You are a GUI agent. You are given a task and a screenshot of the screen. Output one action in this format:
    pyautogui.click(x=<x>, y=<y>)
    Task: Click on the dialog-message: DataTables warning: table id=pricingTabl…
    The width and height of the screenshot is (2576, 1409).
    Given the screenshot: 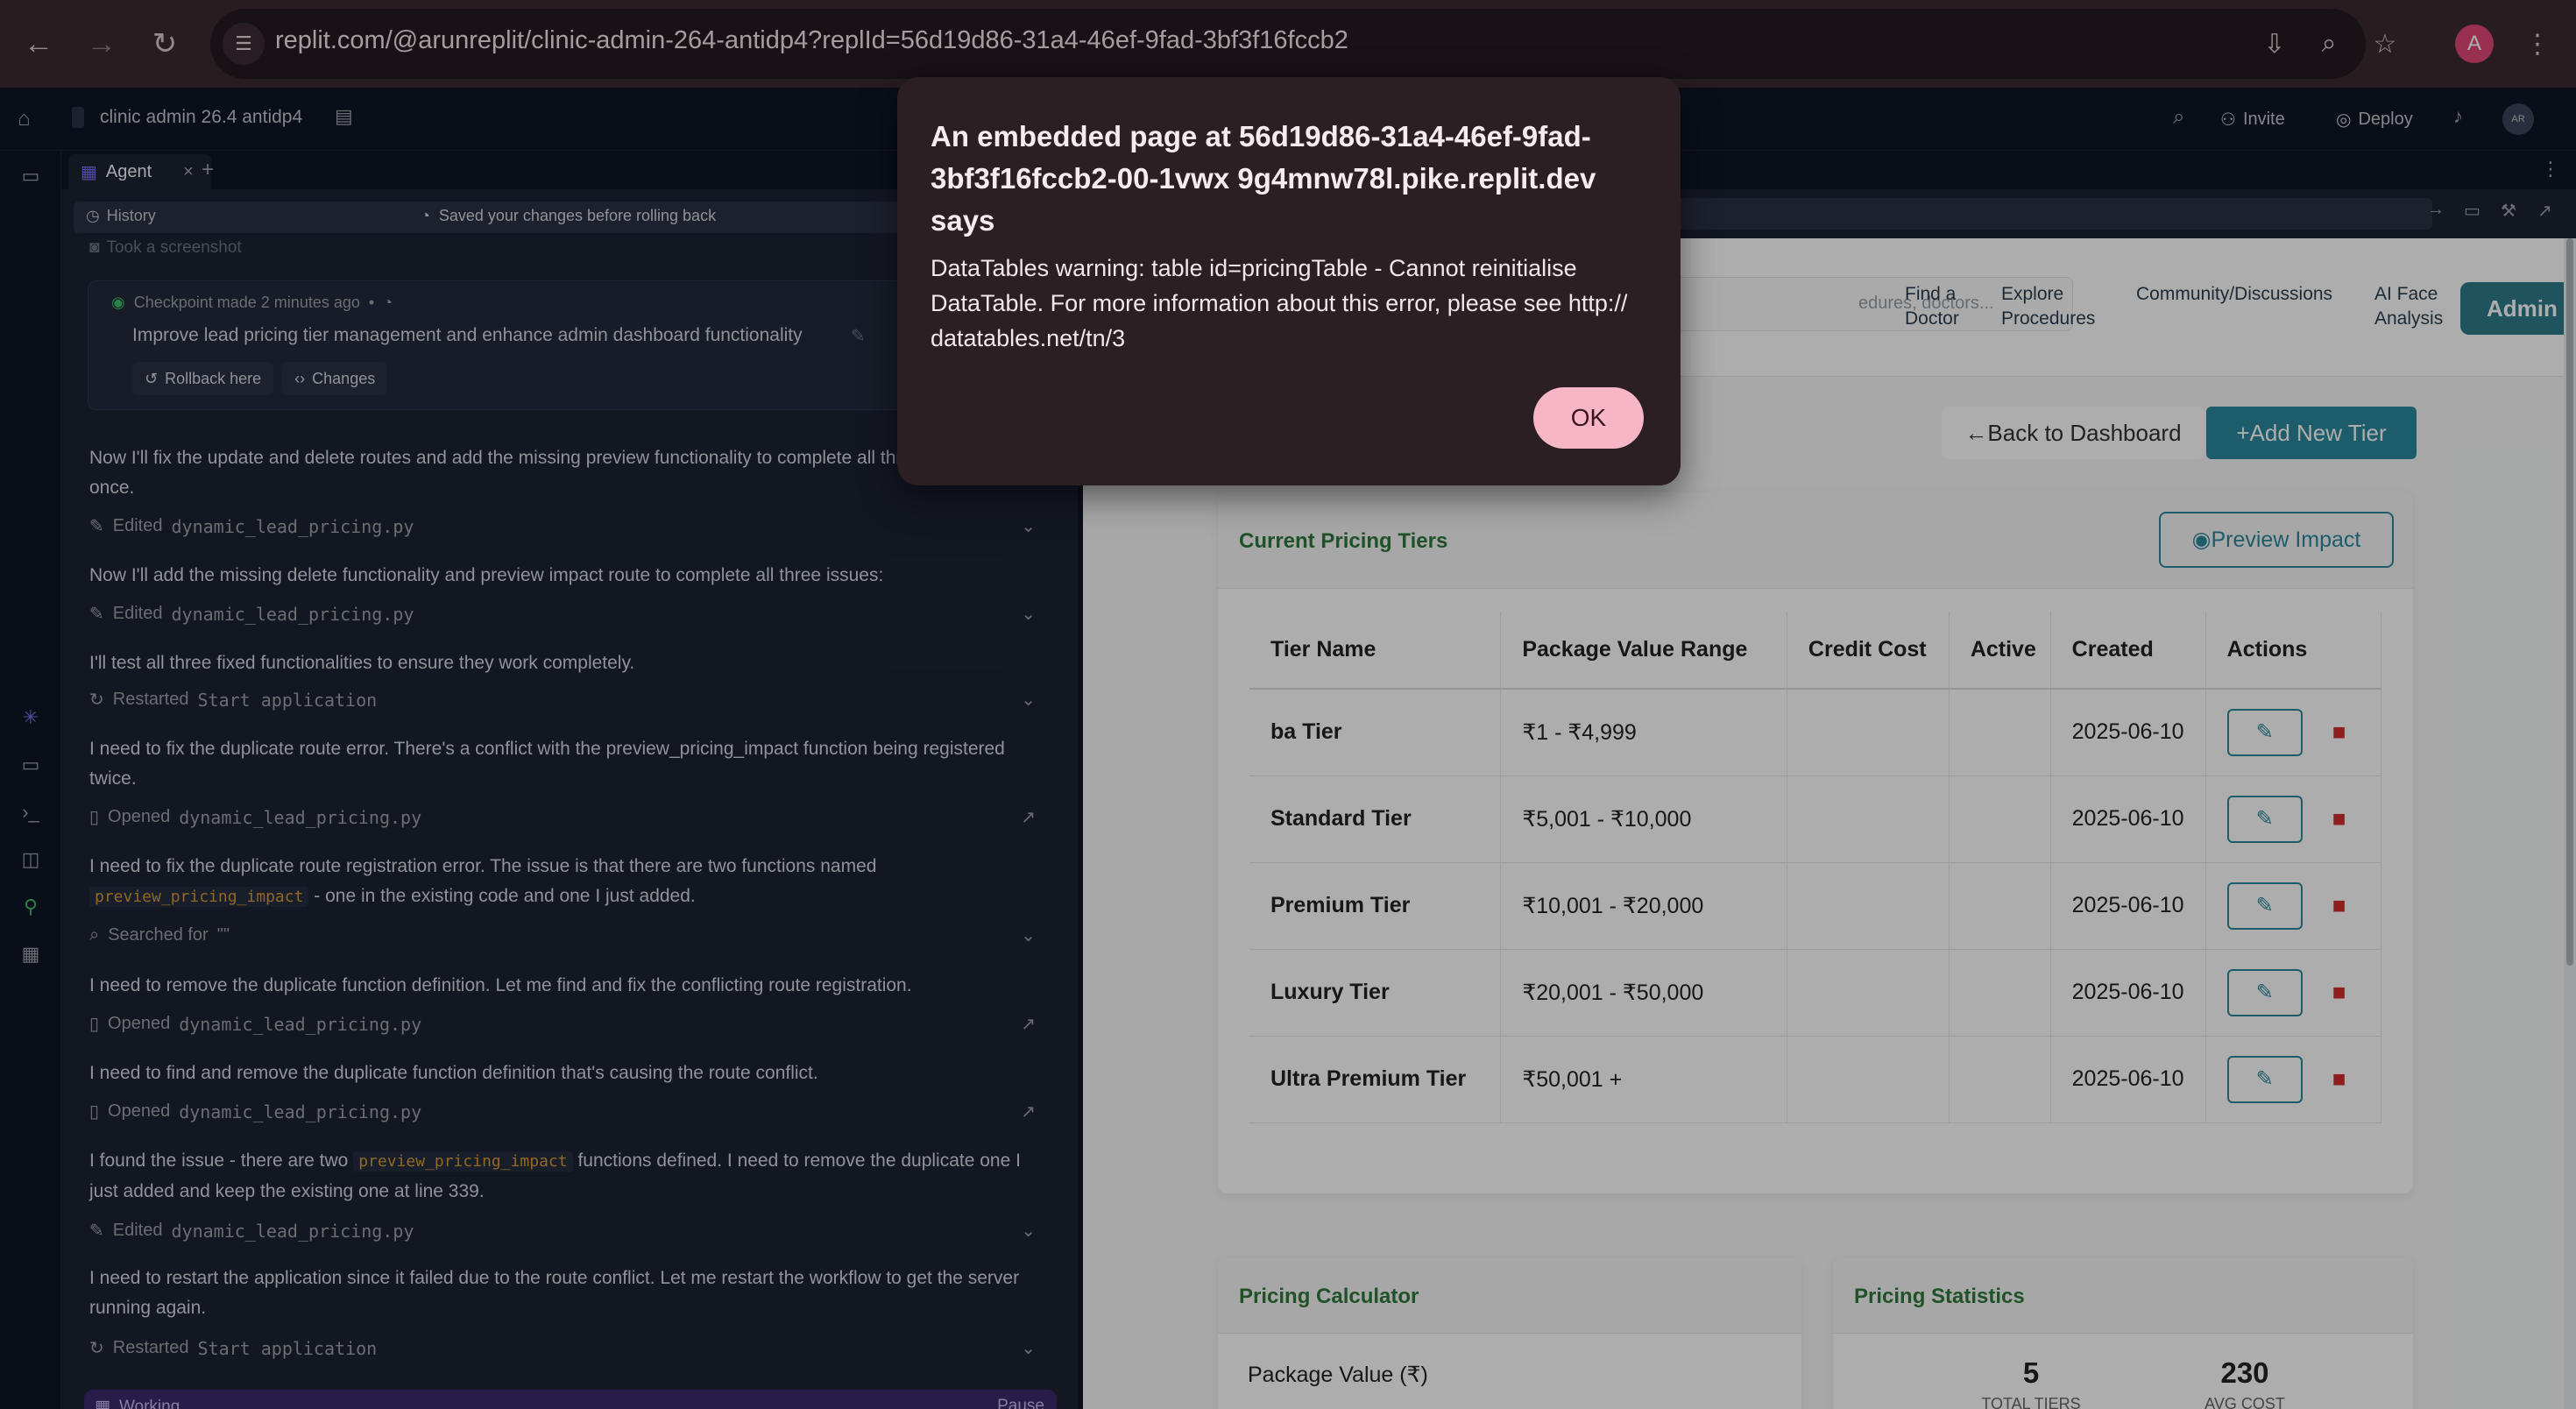 What is the action you would take?
    pyautogui.click(x=1279, y=303)
    